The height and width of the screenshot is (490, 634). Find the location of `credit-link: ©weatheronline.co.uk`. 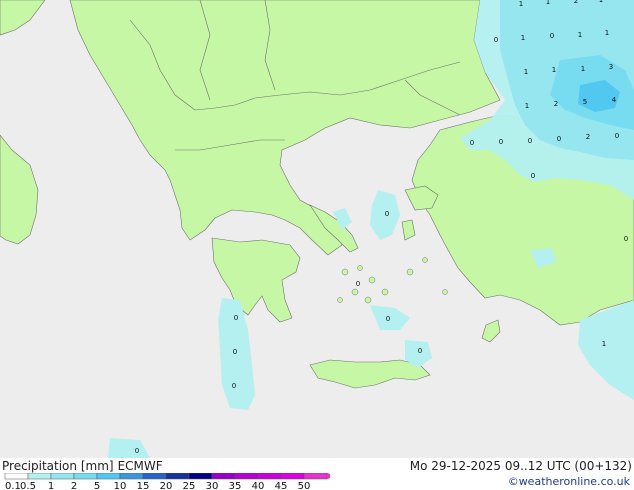

credit-link: ©weatheronline.co.uk is located at coordinates (569, 481).